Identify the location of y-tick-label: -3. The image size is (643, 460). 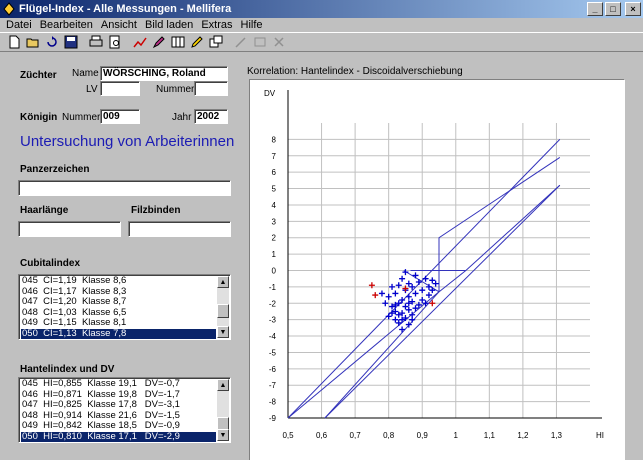
(273, 320).